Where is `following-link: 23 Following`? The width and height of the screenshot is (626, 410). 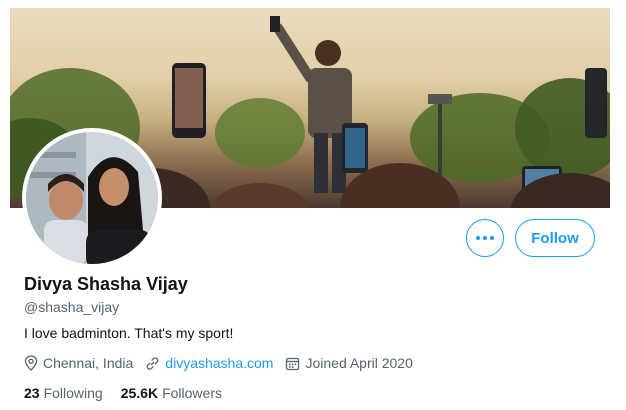
following-link: 23 Following is located at coordinates (63, 393).